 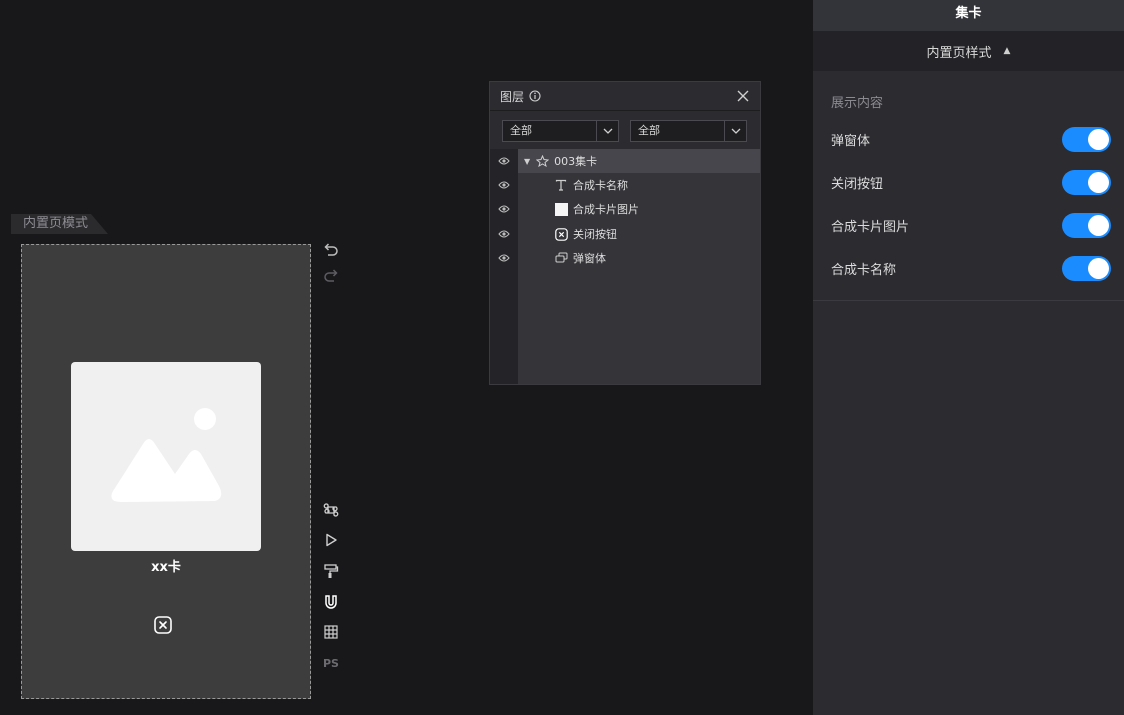 What do you see at coordinates (968, 300) in the screenshot?
I see `divider` at bounding box center [968, 300].